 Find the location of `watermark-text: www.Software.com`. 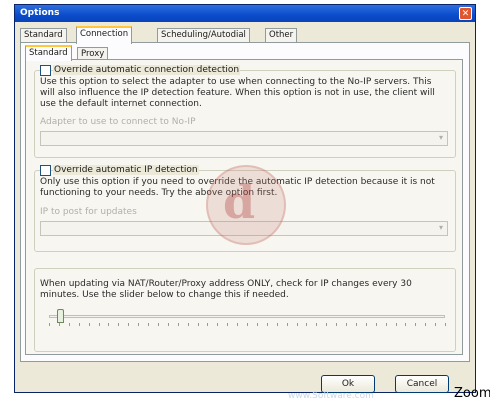

watermark-text: www.Software.com is located at coordinates (331, 396).